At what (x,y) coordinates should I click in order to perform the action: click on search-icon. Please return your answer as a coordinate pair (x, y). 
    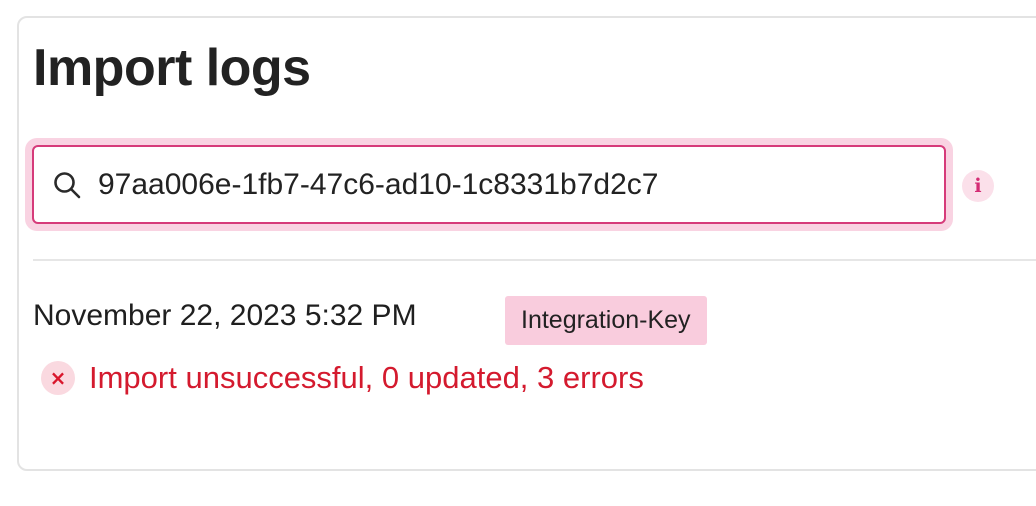
    Looking at the image, I should click on (67, 185).